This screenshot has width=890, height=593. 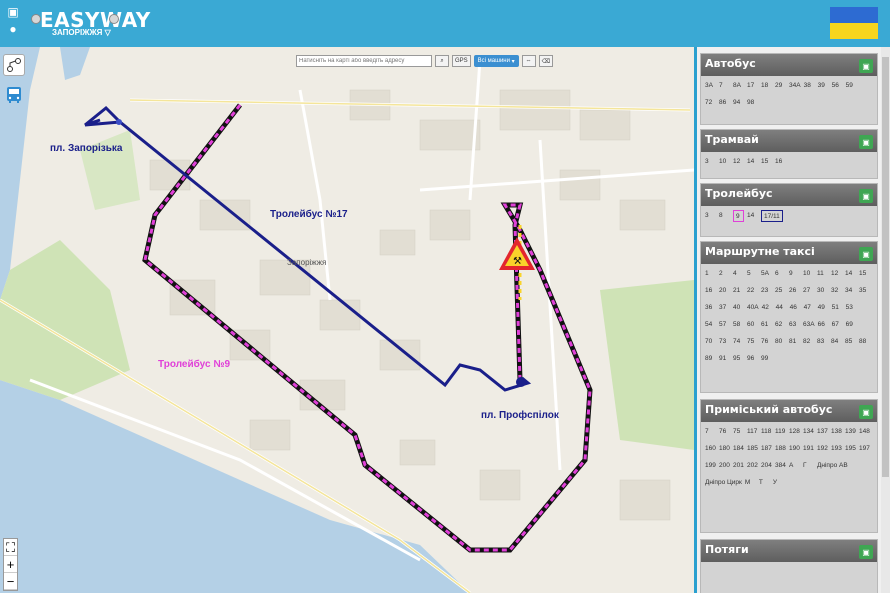 What do you see at coordinates (10, 547) in the screenshot?
I see `fullscreen-icon: ⛶` at bounding box center [10, 547].